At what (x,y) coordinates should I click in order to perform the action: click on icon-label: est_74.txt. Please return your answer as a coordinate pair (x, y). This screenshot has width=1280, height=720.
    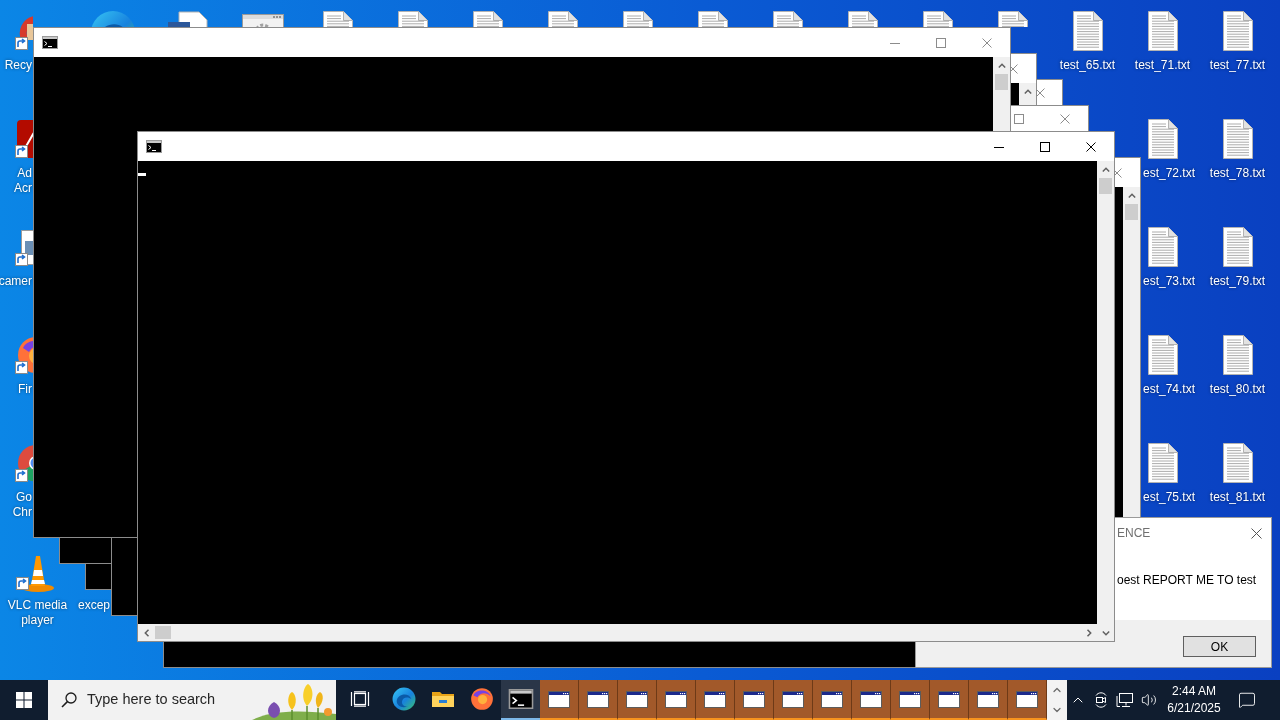
    Looking at the image, I should click on (1168, 389).